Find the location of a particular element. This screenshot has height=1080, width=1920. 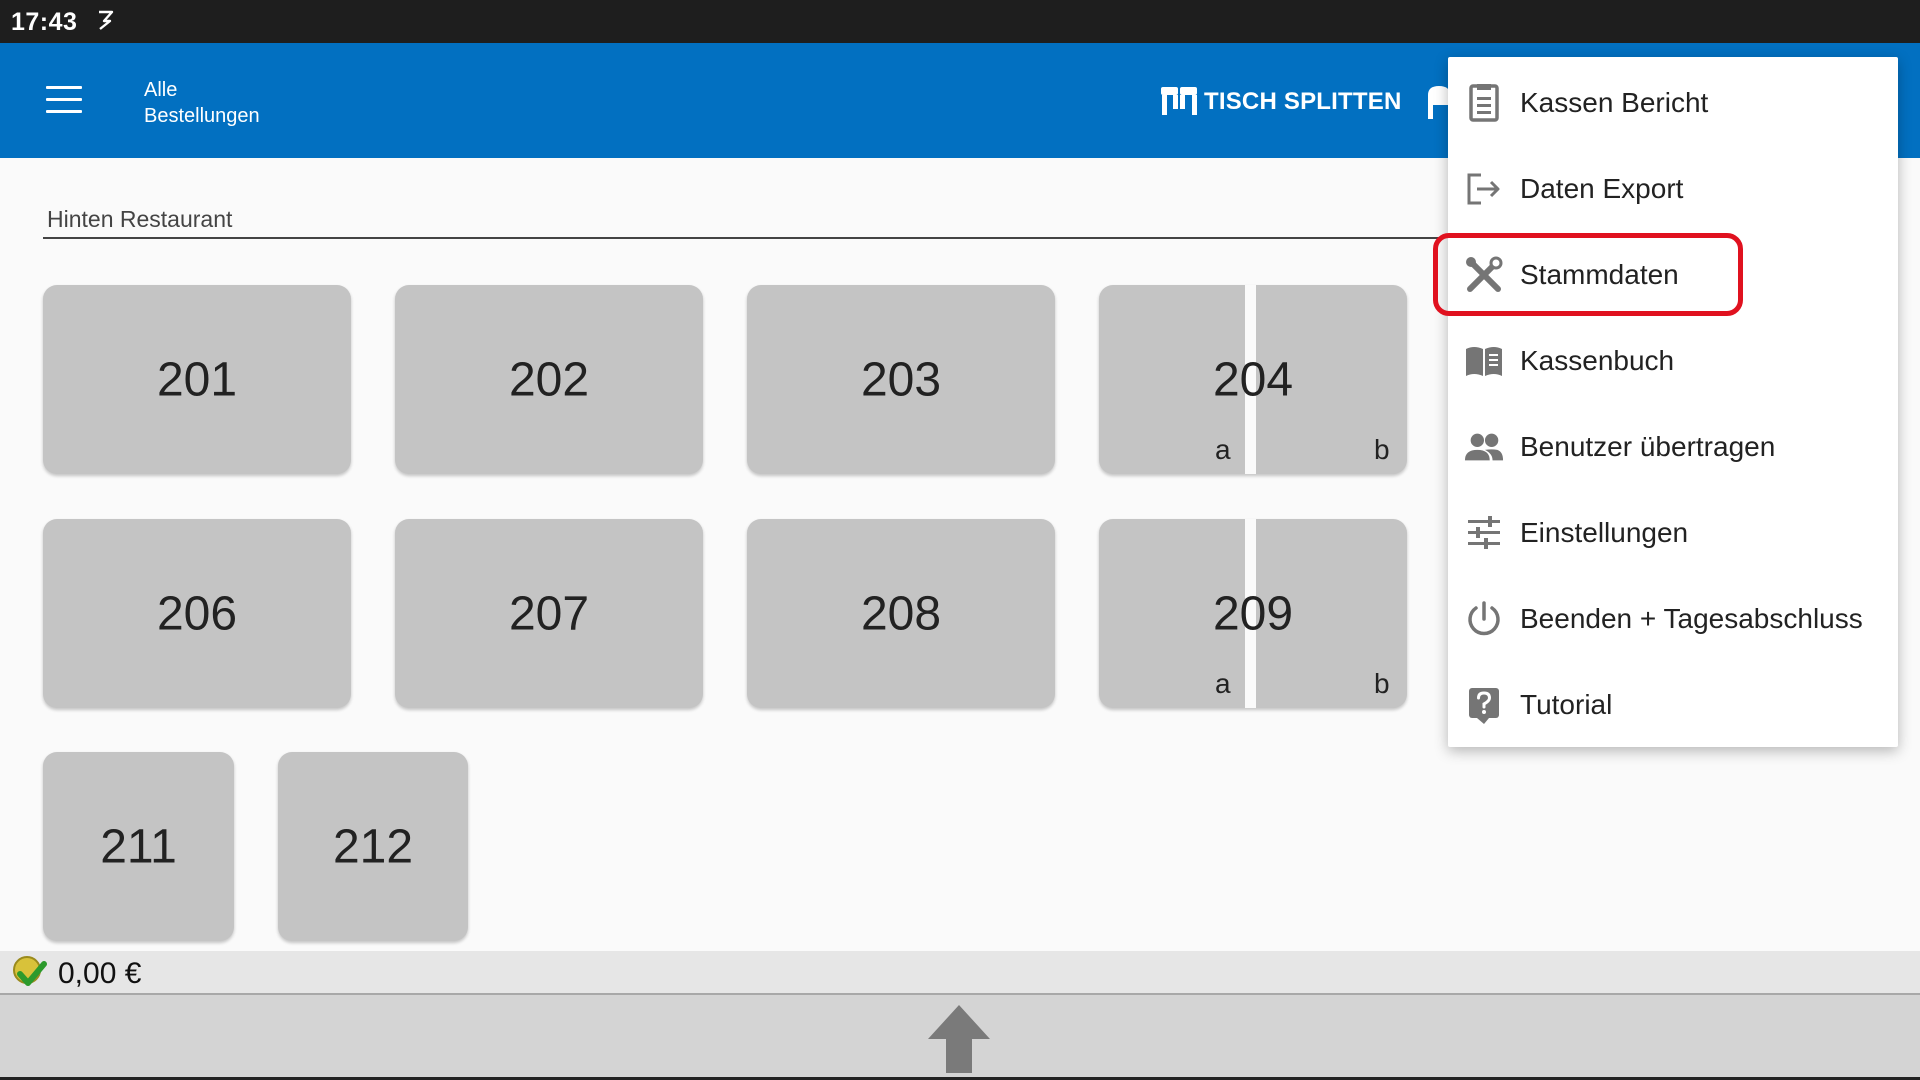

table-tile-203: 203 is located at coordinates (901, 379).